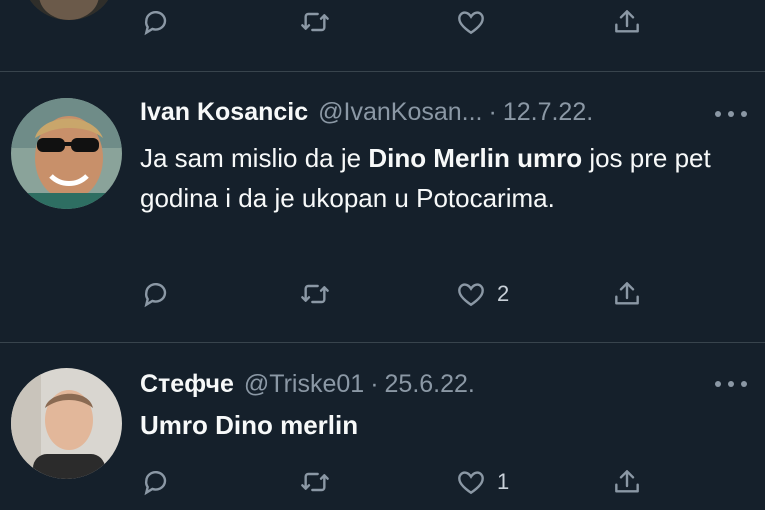 Image resolution: width=765 pixels, height=510 pixels. What do you see at coordinates (254, 158) in the screenshot?
I see `tweet-text-part: Ja sam mislio da je` at bounding box center [254, 158].